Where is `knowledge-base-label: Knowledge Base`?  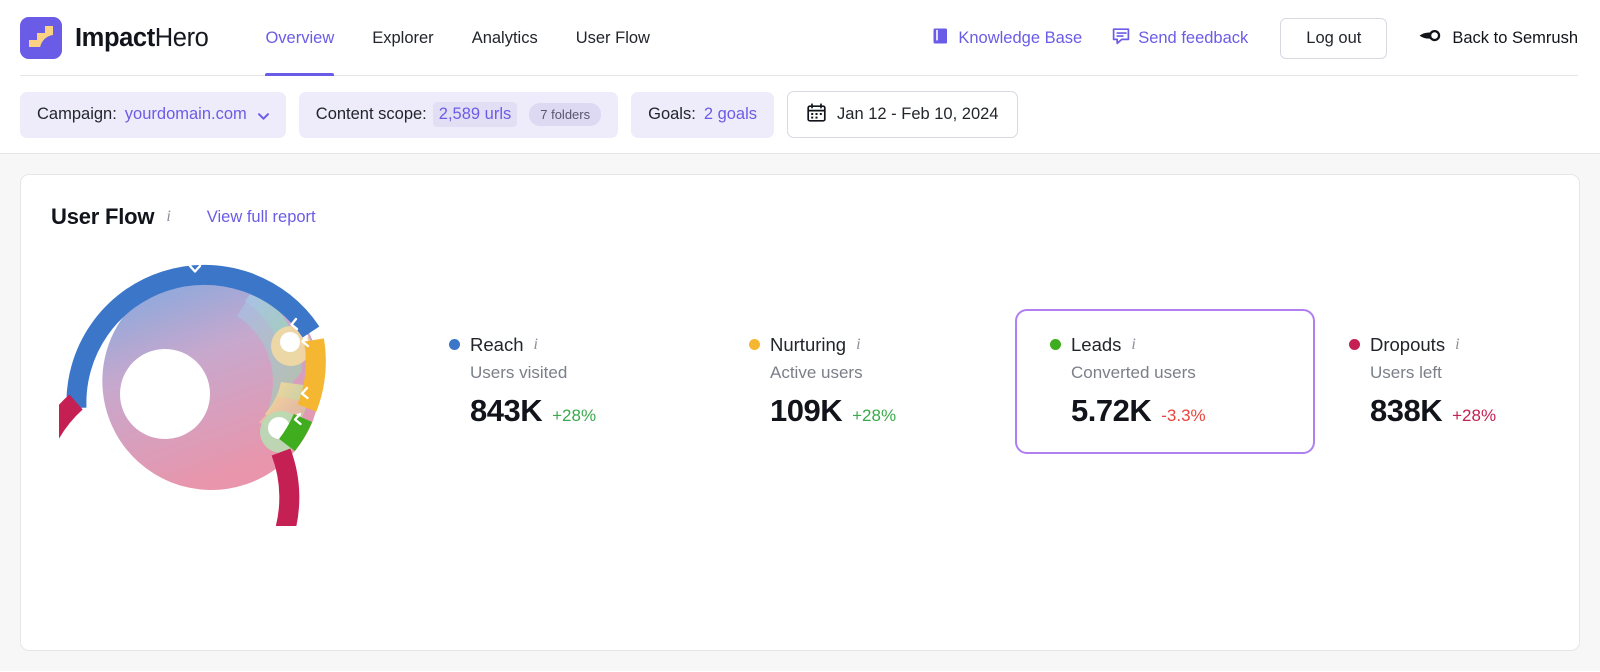
knowledge-base-label: Knowledge Base is located at coordinates (1020, 37).